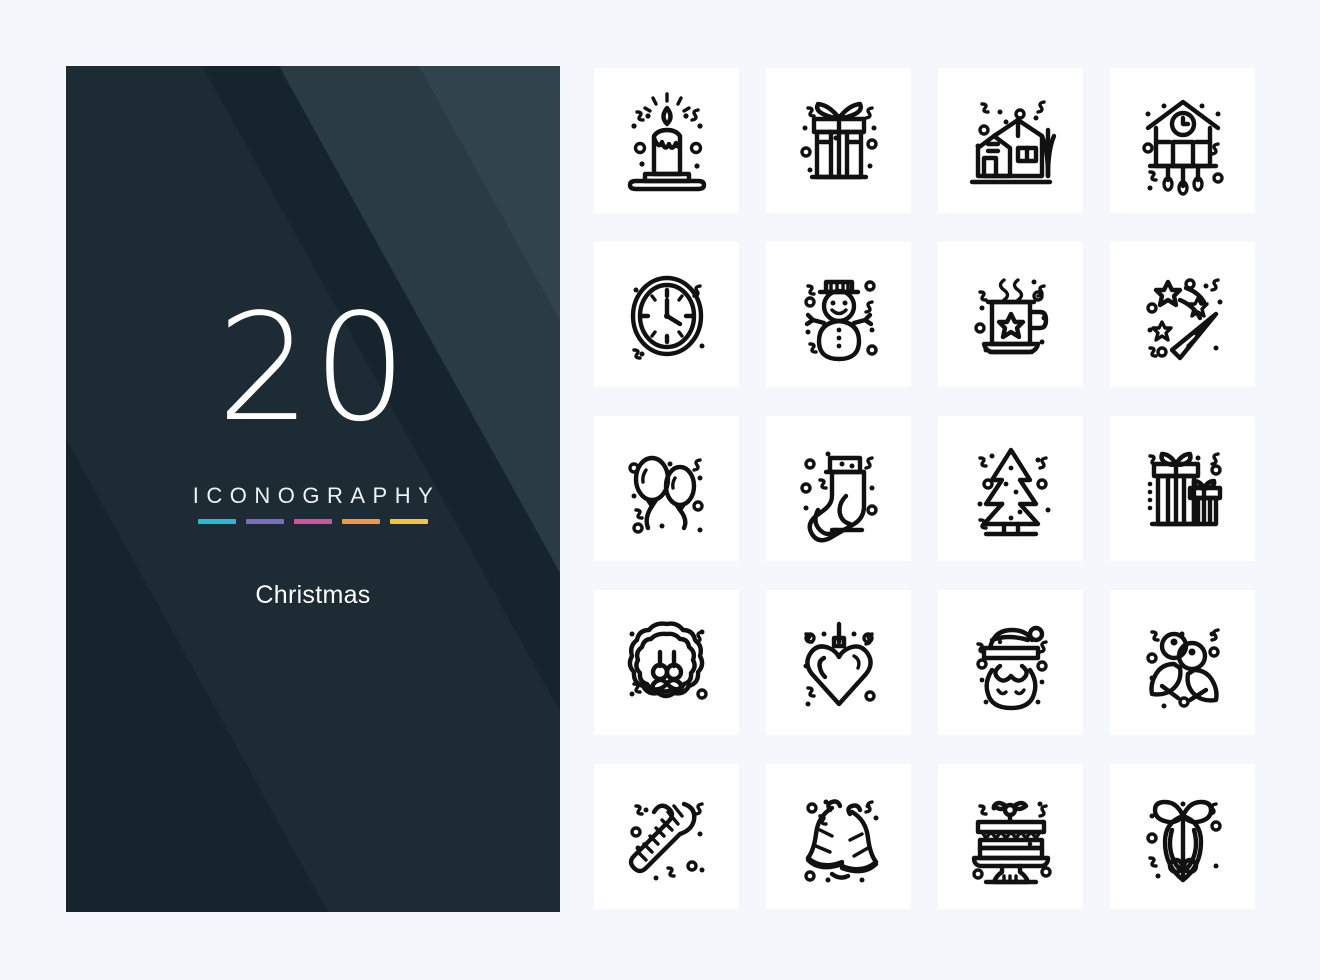 This screenshot has width=1320, height=980. I want to click on stocking-icon, so click(838, 496).